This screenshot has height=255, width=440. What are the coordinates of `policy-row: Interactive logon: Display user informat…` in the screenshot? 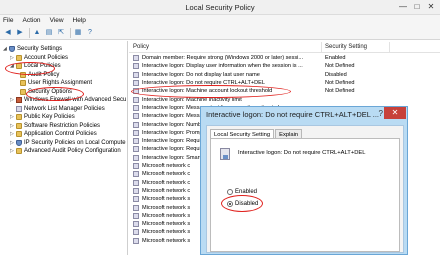 It's located at (284, 66).